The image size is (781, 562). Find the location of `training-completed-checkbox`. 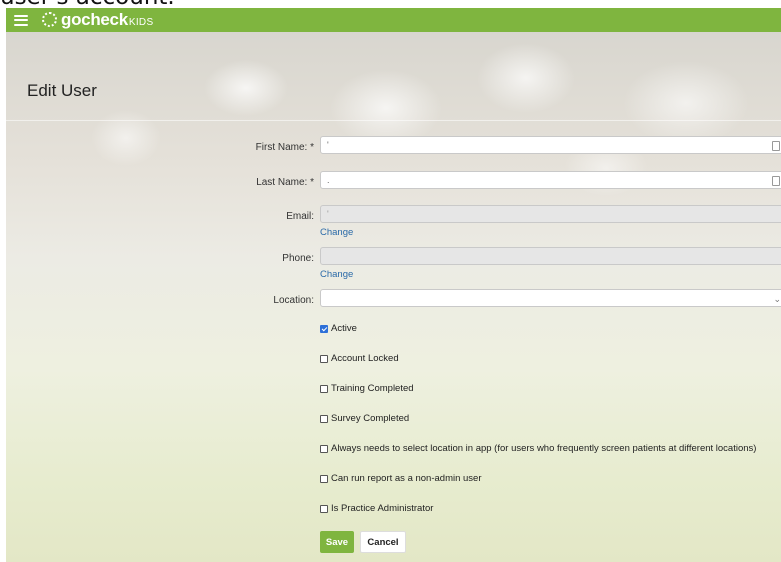

training-completed-checkbox is located at coordinates (324, 388).